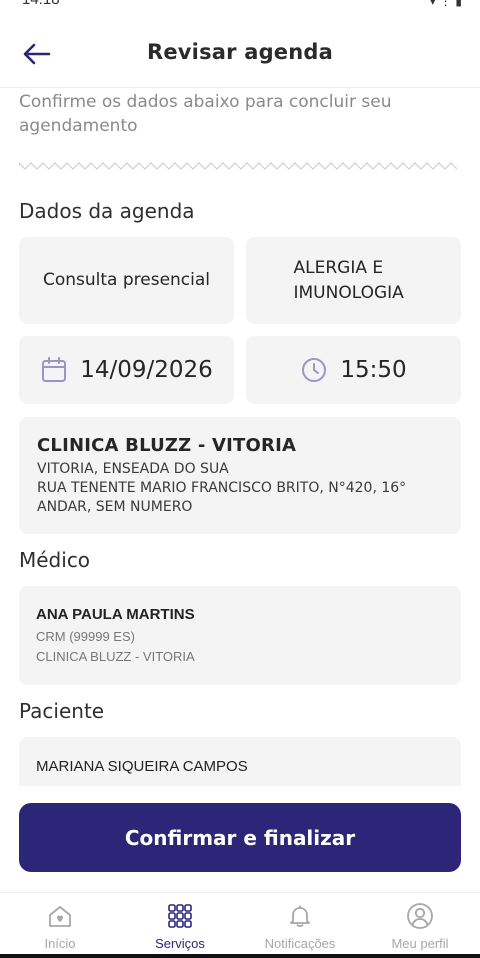 The width and height of the screenshot is (480, 958). Describe the element at coordinates (146, 370) in the screenshot. I see `appointment-date: 14/09/2026` at that location.